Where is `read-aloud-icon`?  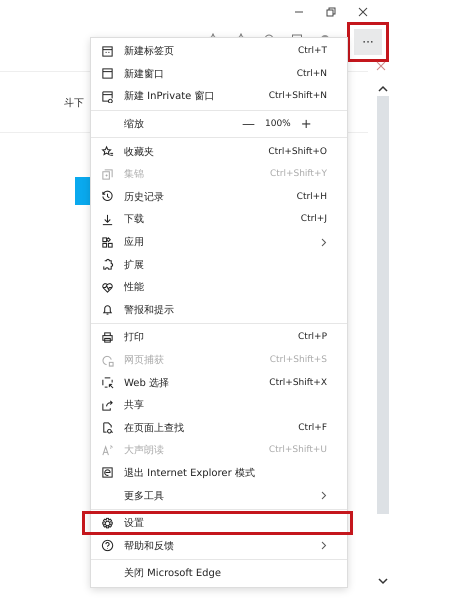
read-aloud-icon is located at coordinates (107, 450).